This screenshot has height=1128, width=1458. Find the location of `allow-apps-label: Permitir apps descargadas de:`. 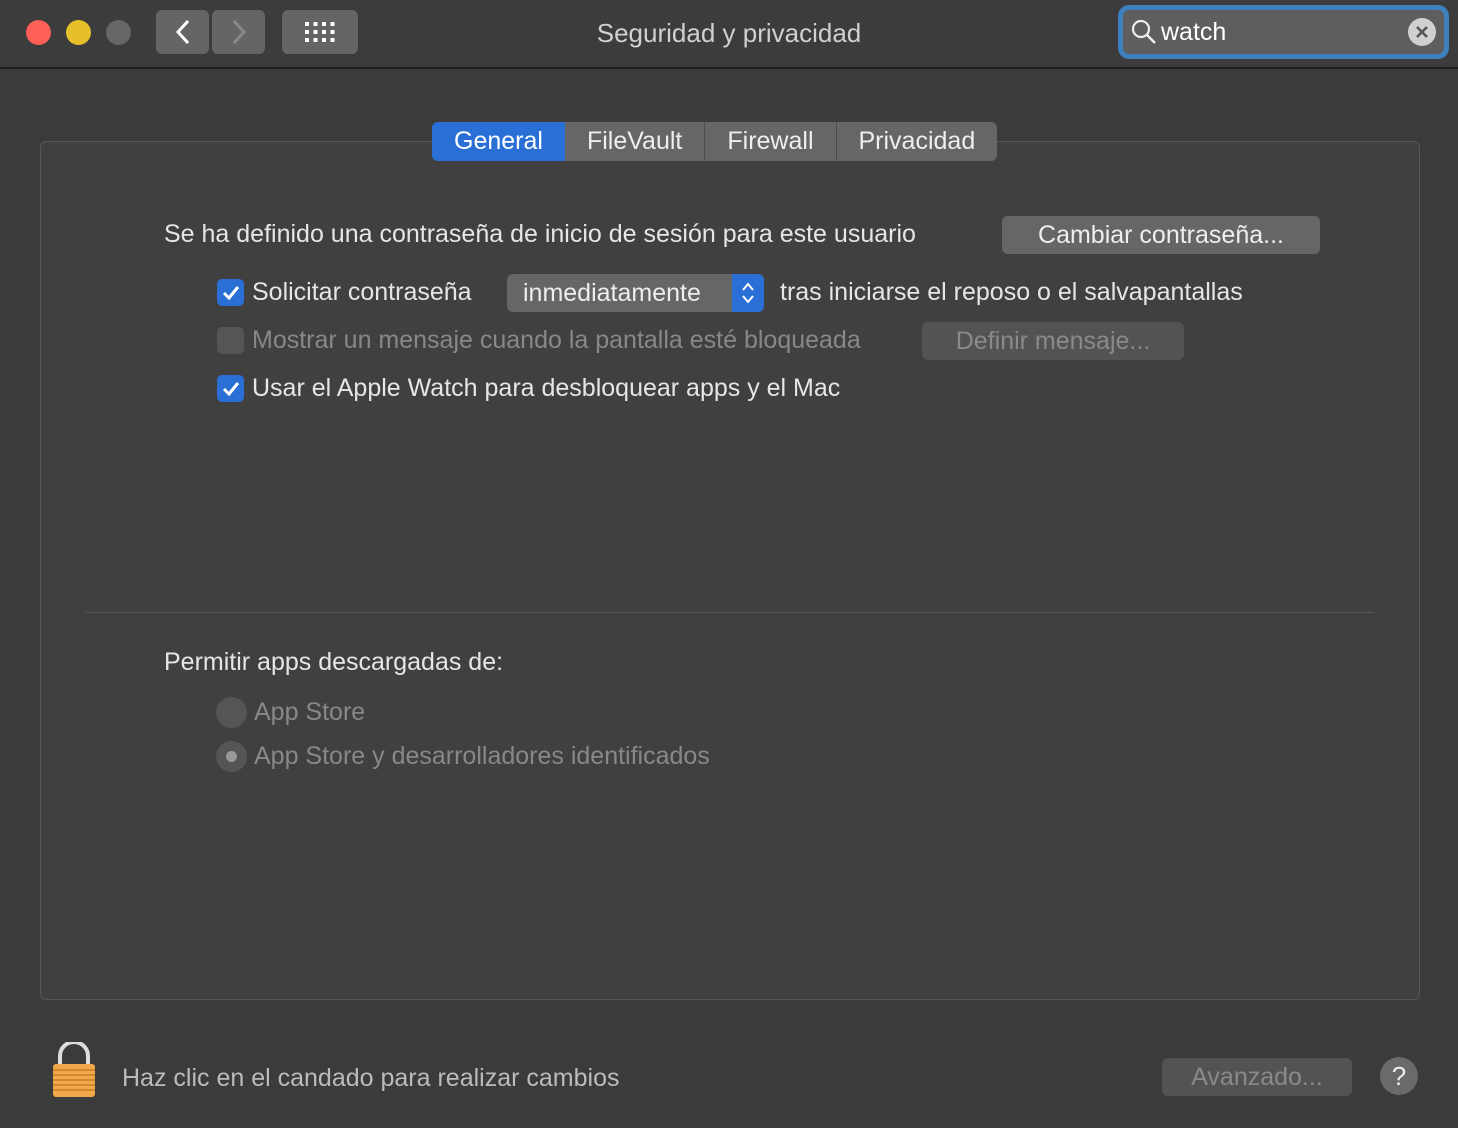

allow-apps-label: Permitir apps descargadas de: is located at coordinates (334, 662).